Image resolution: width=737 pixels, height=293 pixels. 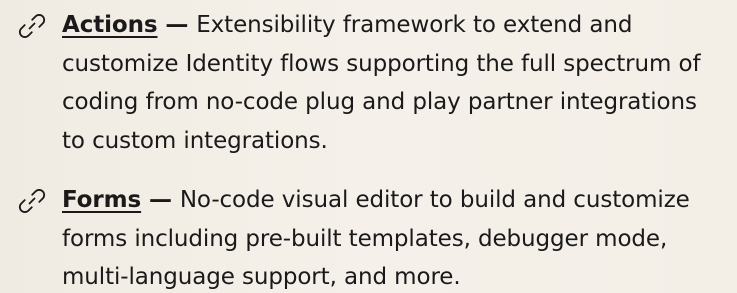 I want to click on actions-link: Actions, so click(x=110, y=25).